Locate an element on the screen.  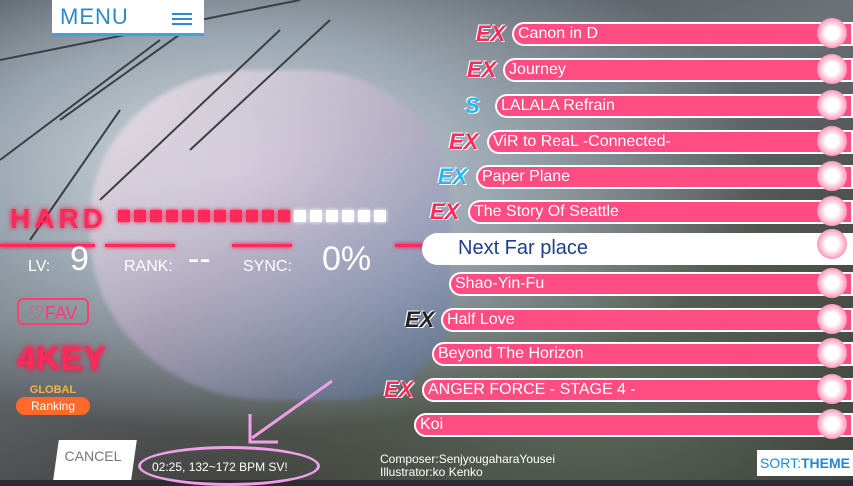
bpm-info: 02:25, 132~172 BPM SV! is located at coordinates (220, 467).